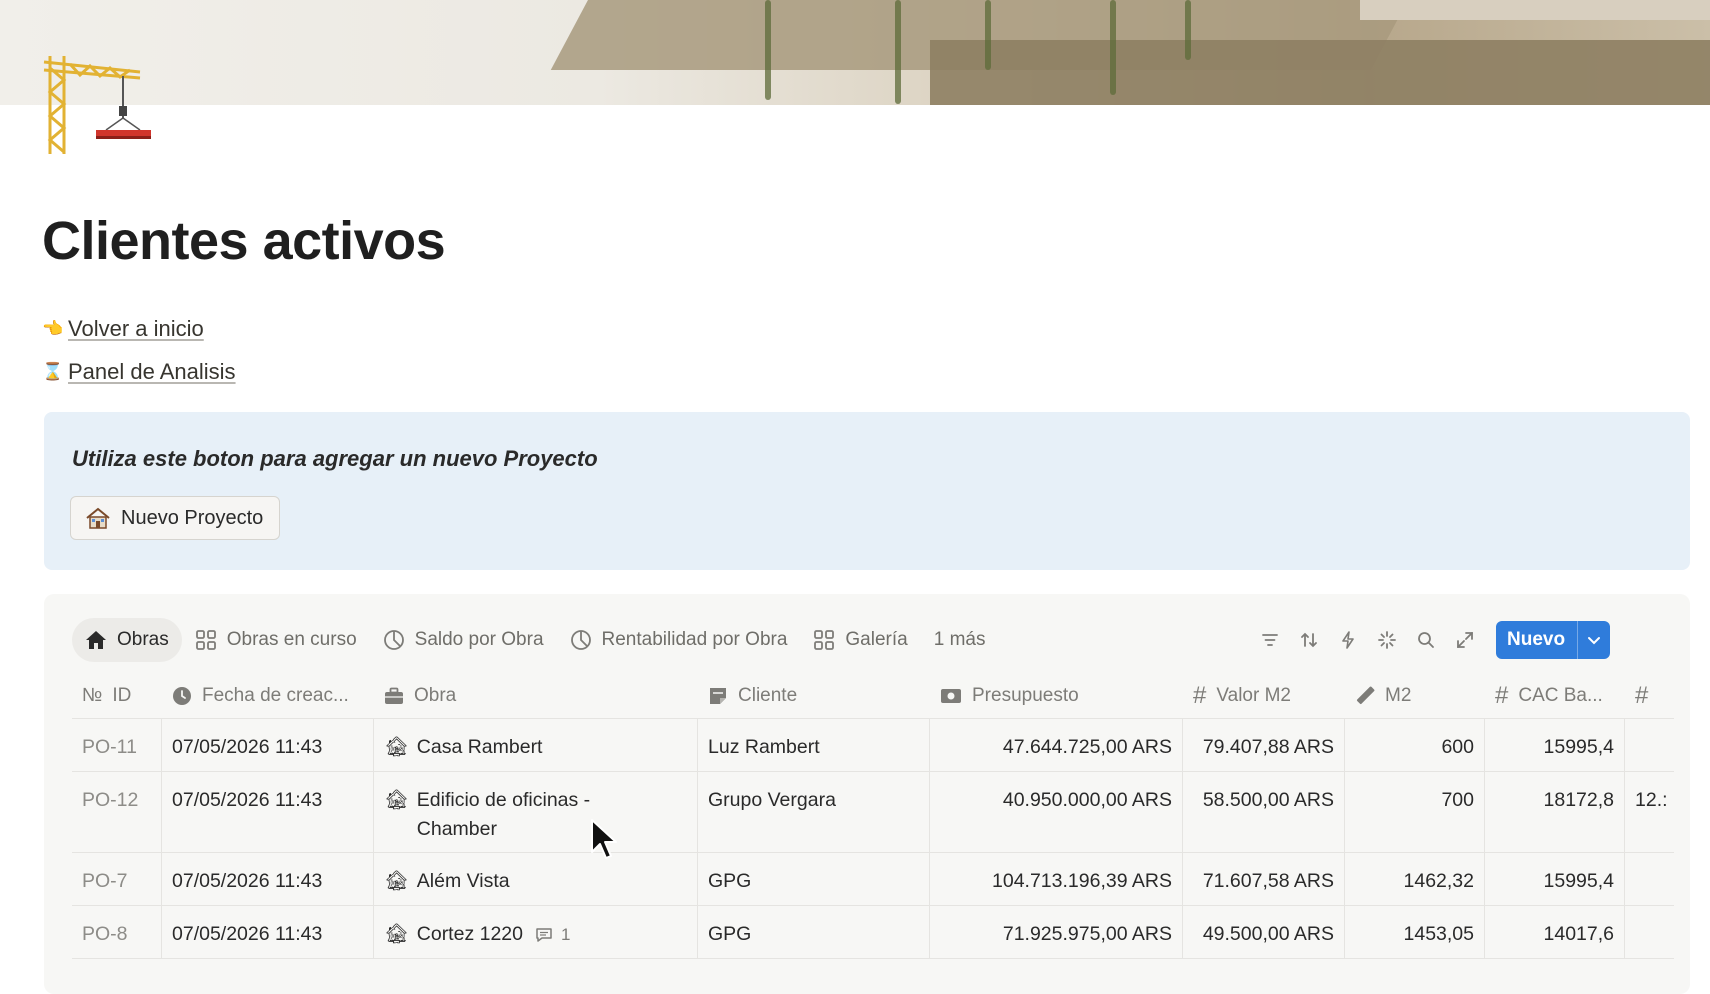 The image size is (1710, 994). What do you see at coordinates (960, 640) in the screenshot?
I see `tab-more-views: 1 más` at bounding box center [960, 640].